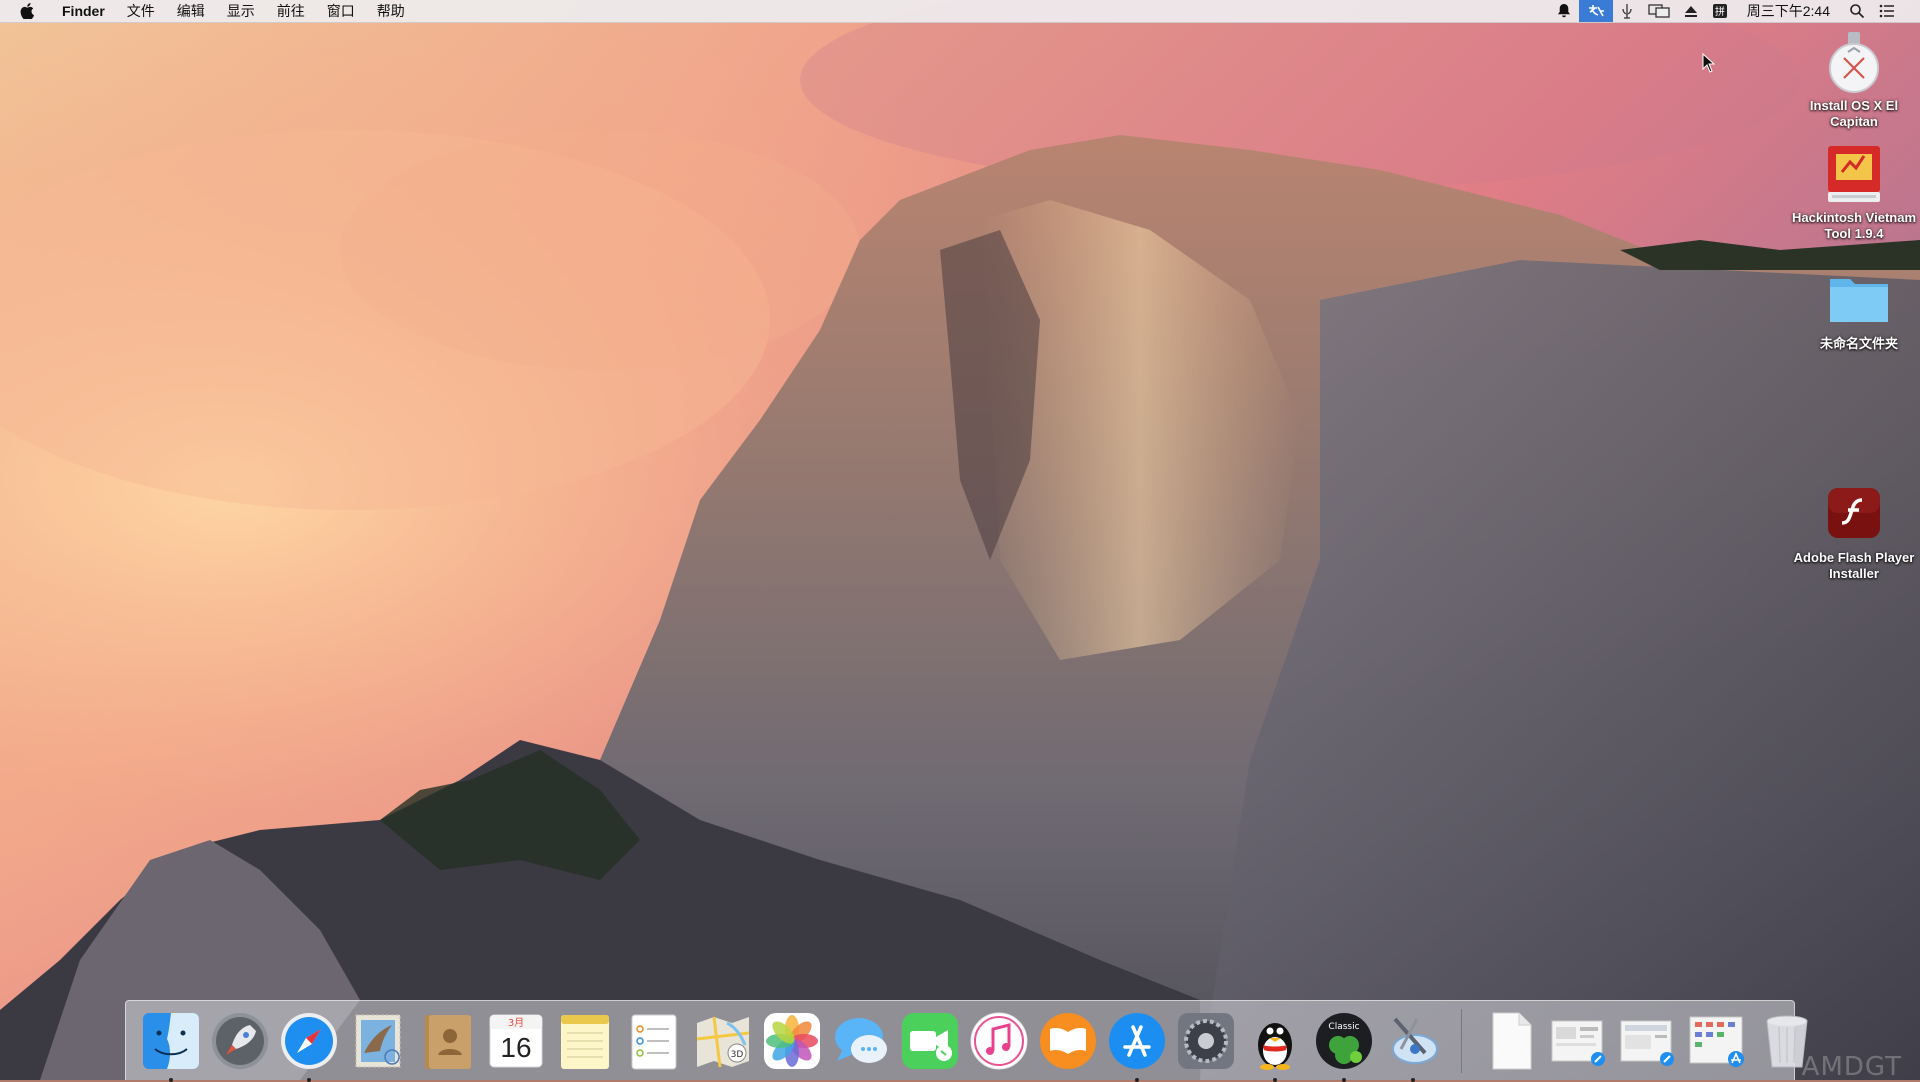 Image resolution: width=1920 pixels, height=1082 pixels. I want to click on eject-icon, so click(1691, 11).